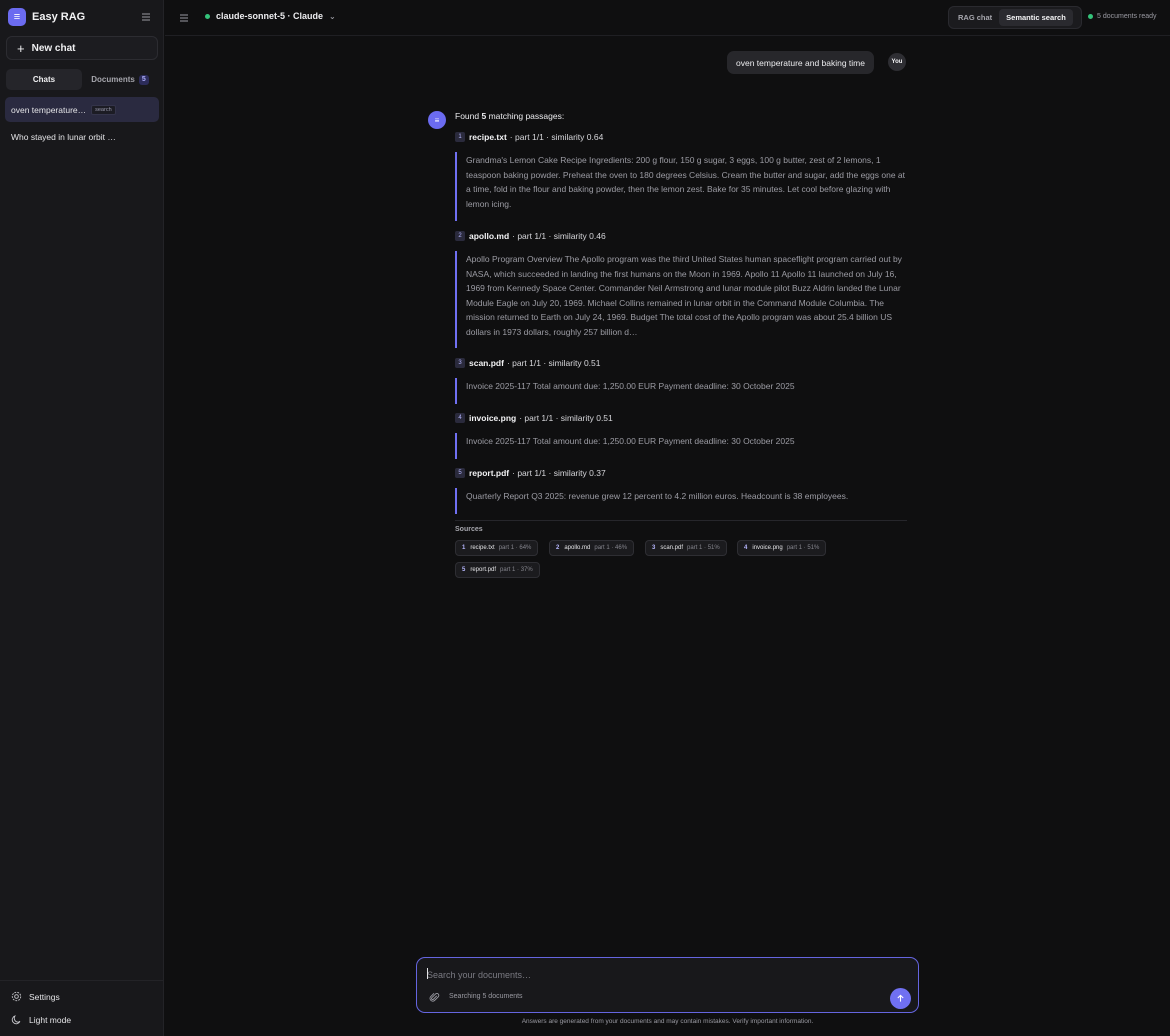 Image resolution: width=1170 pixels, height=1036 pixels. I want to click on result-filename: invoice.png, so click(493, 418).